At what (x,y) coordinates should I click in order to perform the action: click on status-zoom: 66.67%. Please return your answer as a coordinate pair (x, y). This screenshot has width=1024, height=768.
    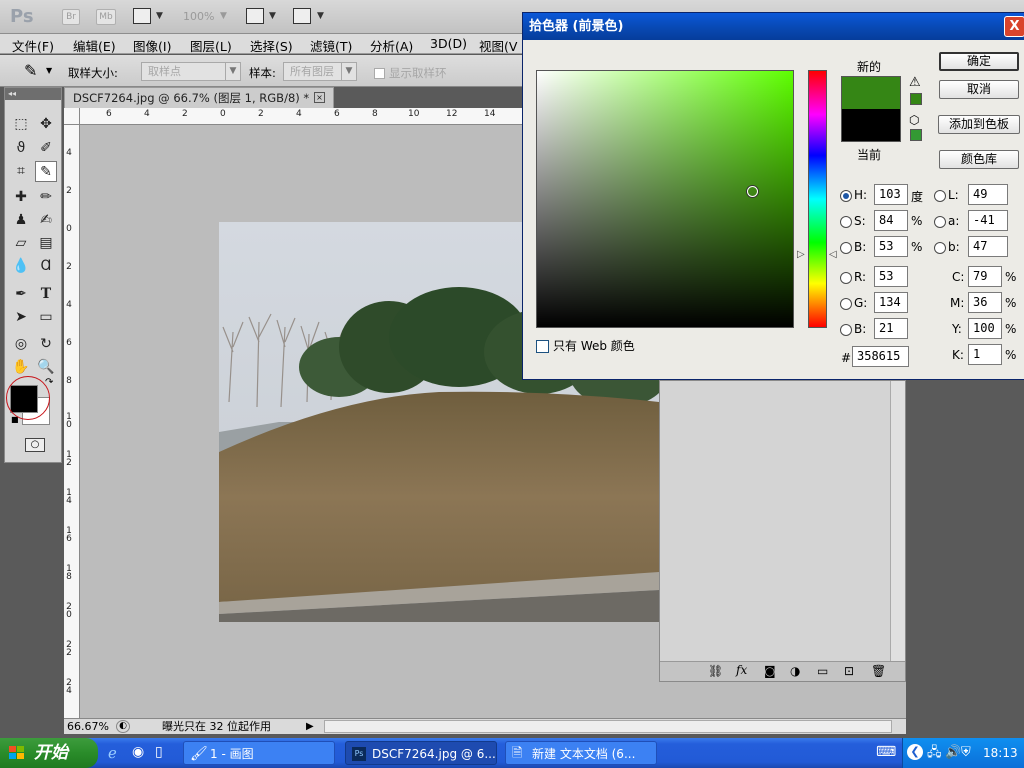
    Looking at the image, I should click on (88, 727).